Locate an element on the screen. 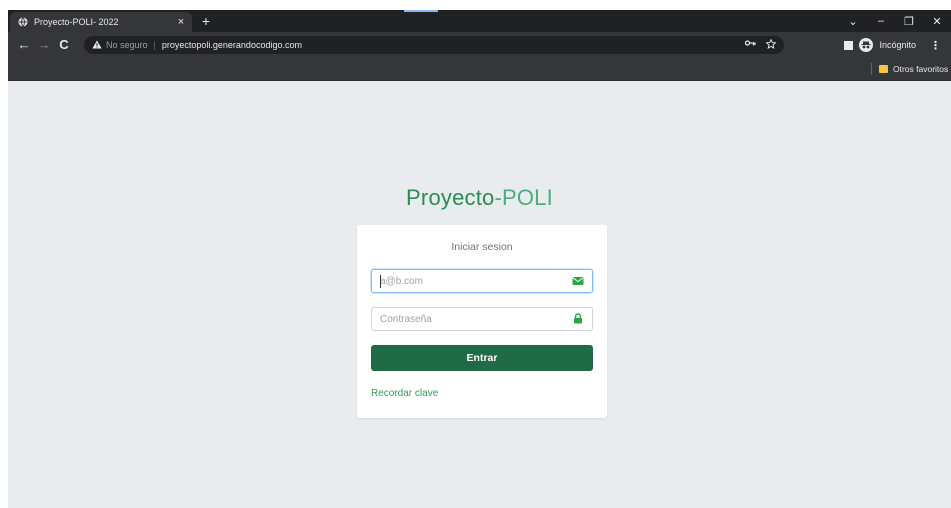 The image size is (951, 508). bookmarks-divider is located at coordinates (871, 69).